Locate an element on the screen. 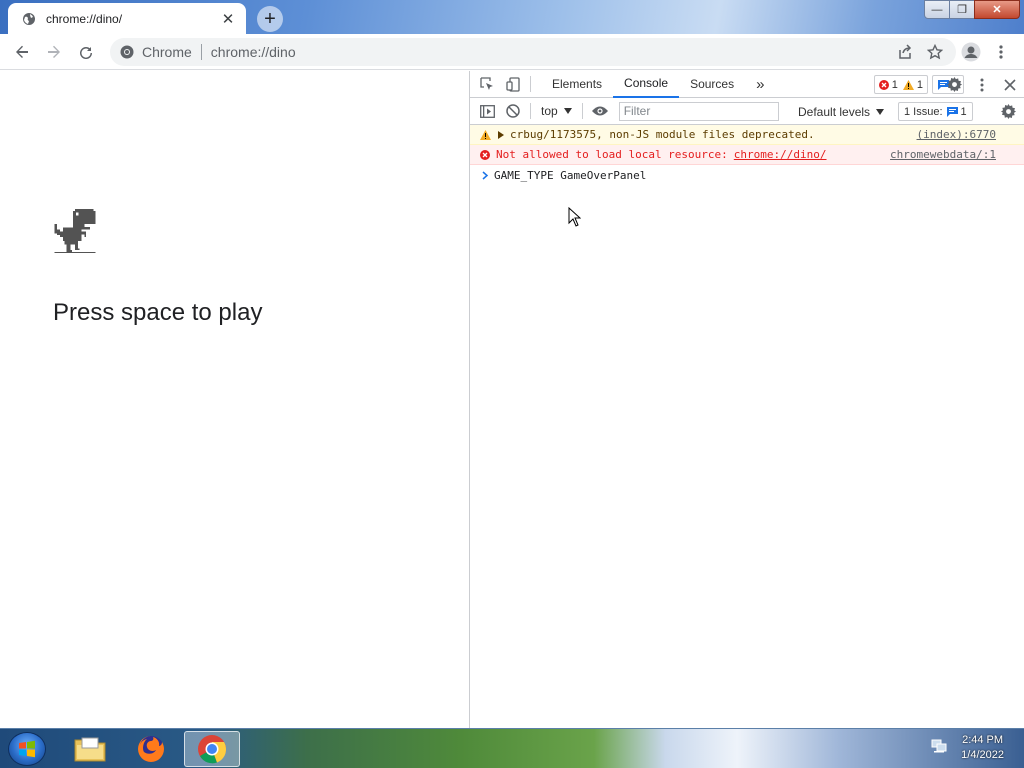  taskbar-chrome is located at coordinates (212, 749).